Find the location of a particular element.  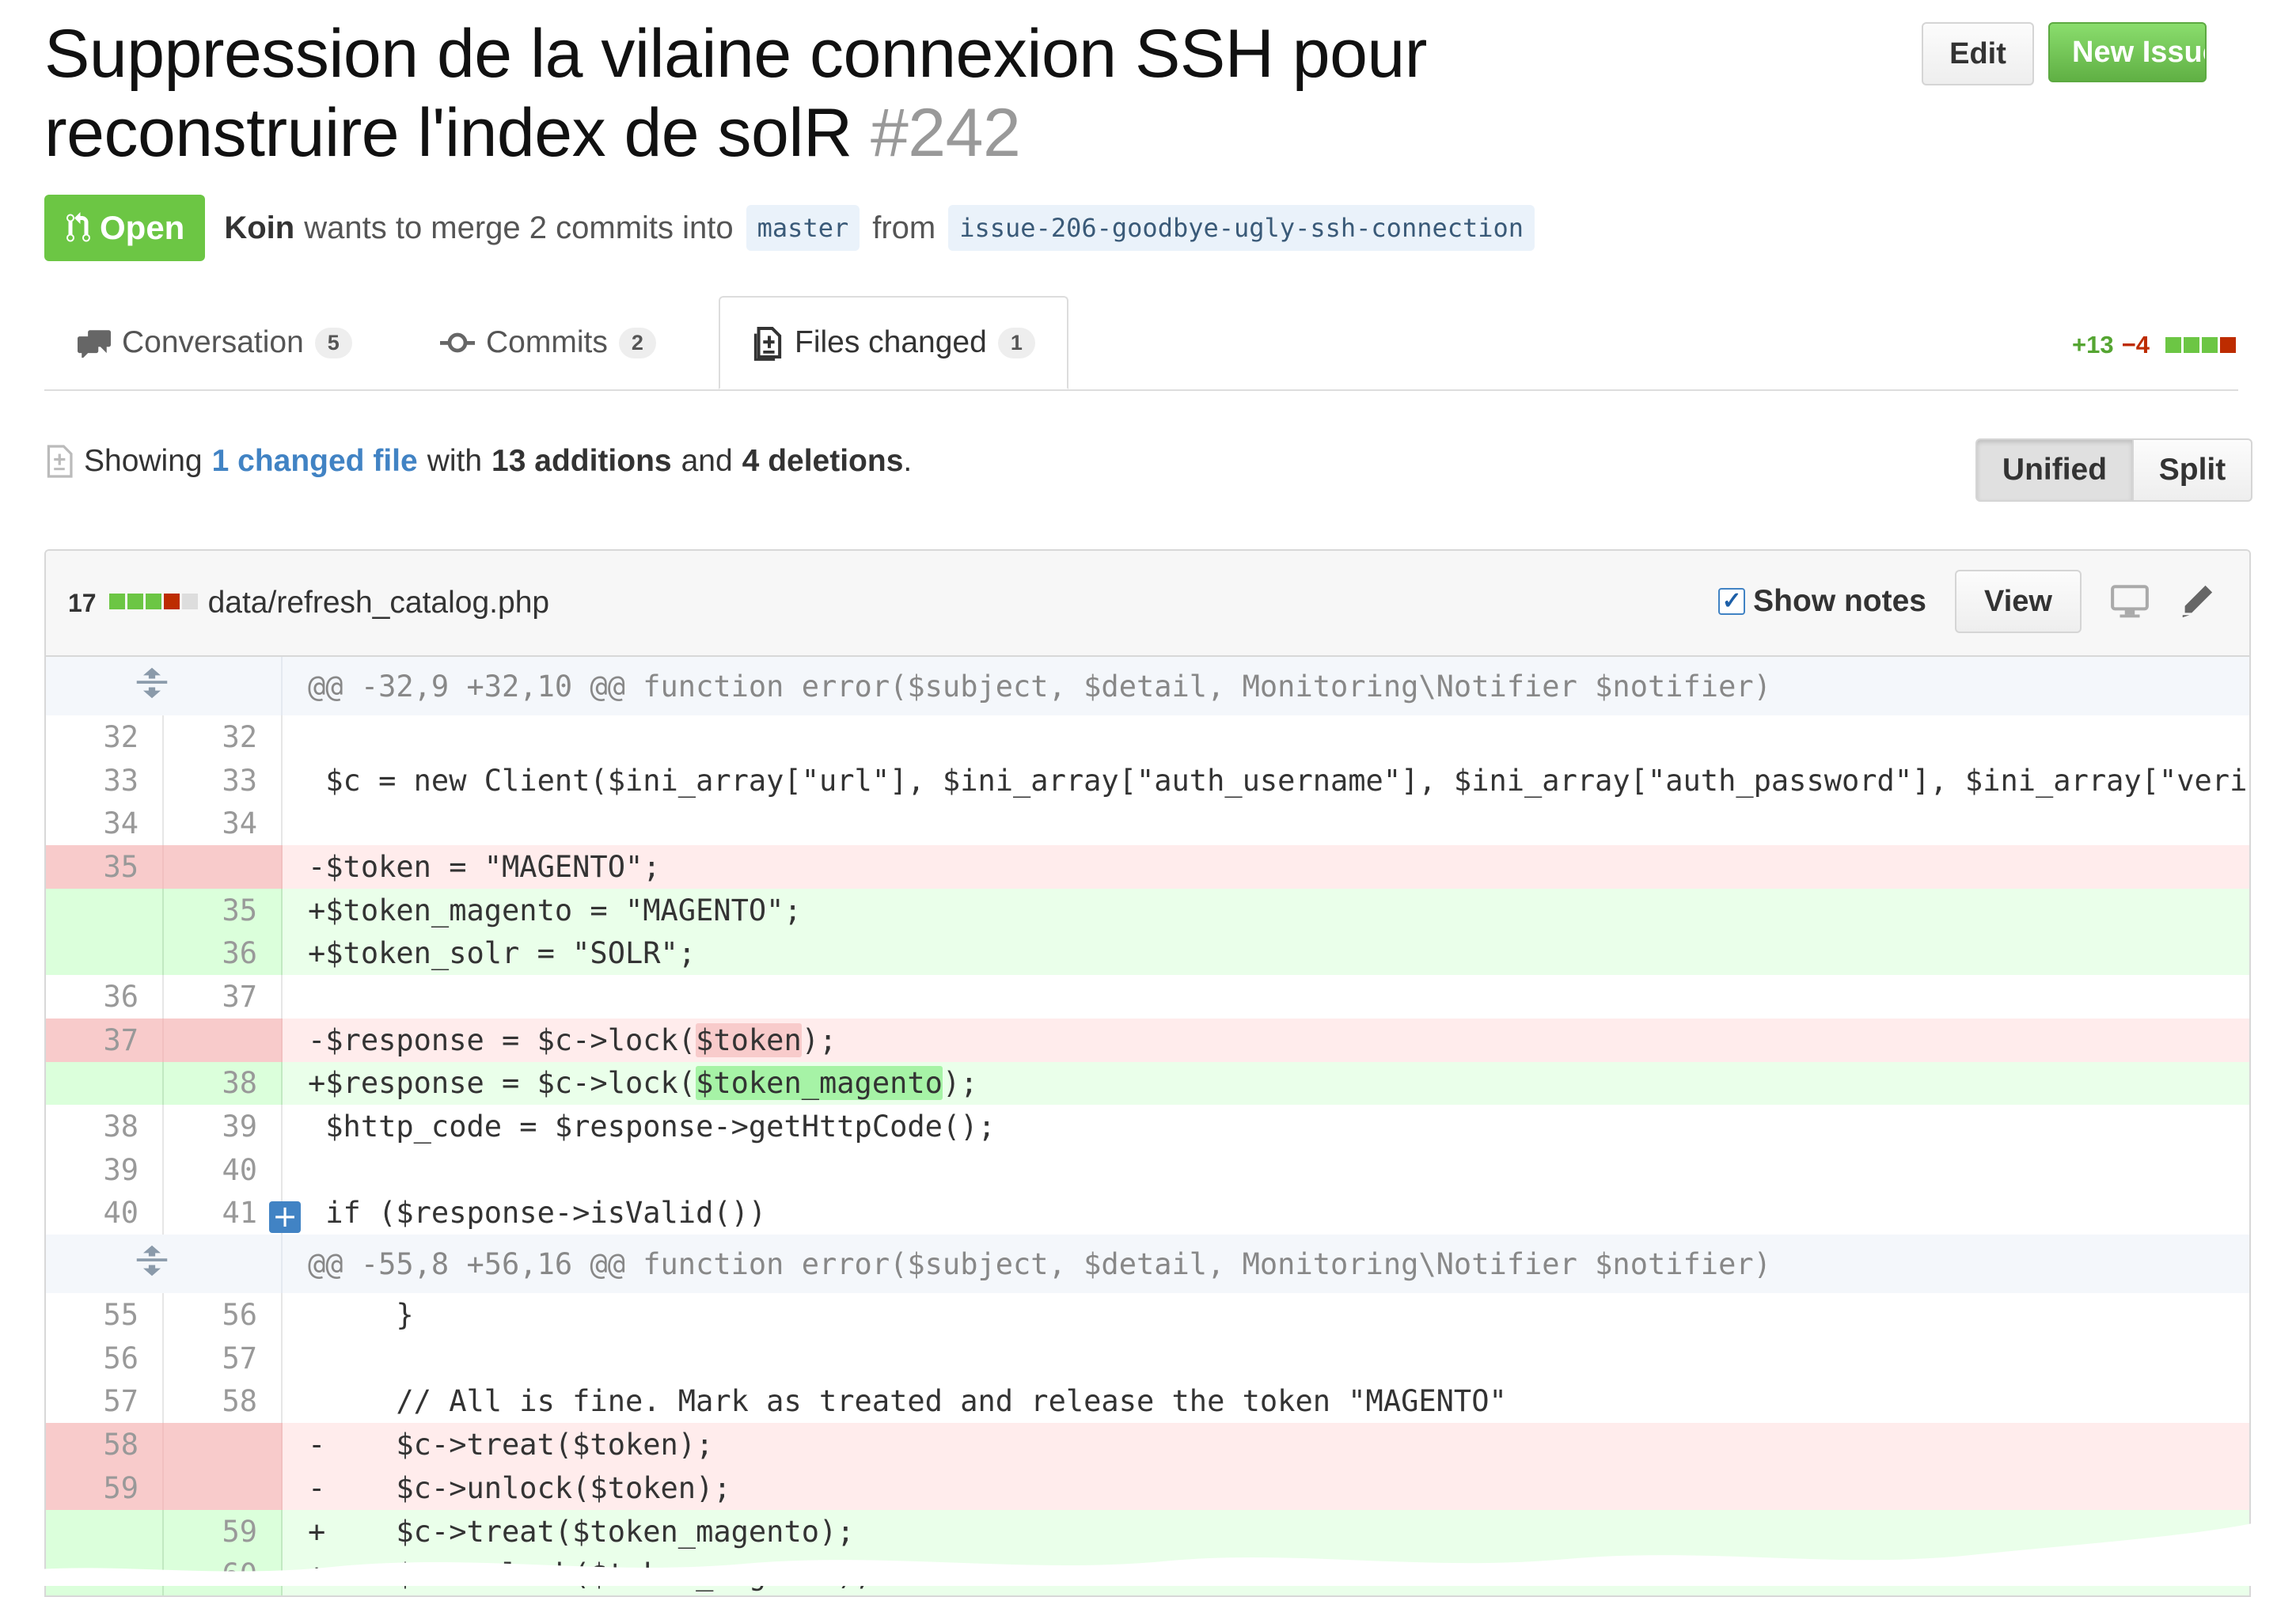

split-view-button: Split is located at coordinates (2193, 470).